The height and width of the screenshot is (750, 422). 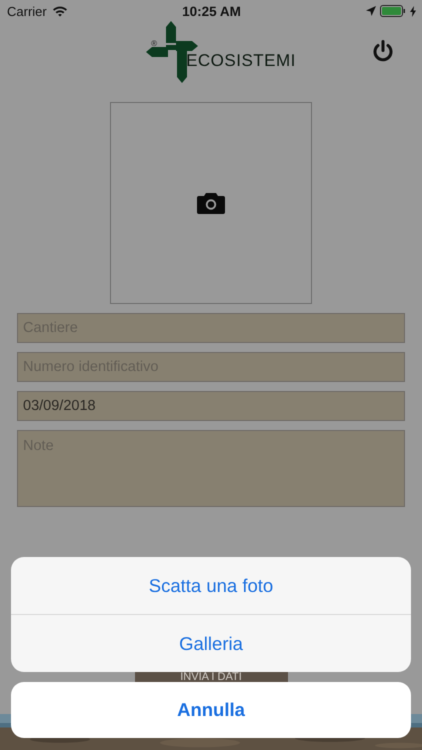 What do you see at coordinates (211, 585) in the screenshot?
I see `action-sheet-option: Scatta una foto` at bounding box center [211, 585].